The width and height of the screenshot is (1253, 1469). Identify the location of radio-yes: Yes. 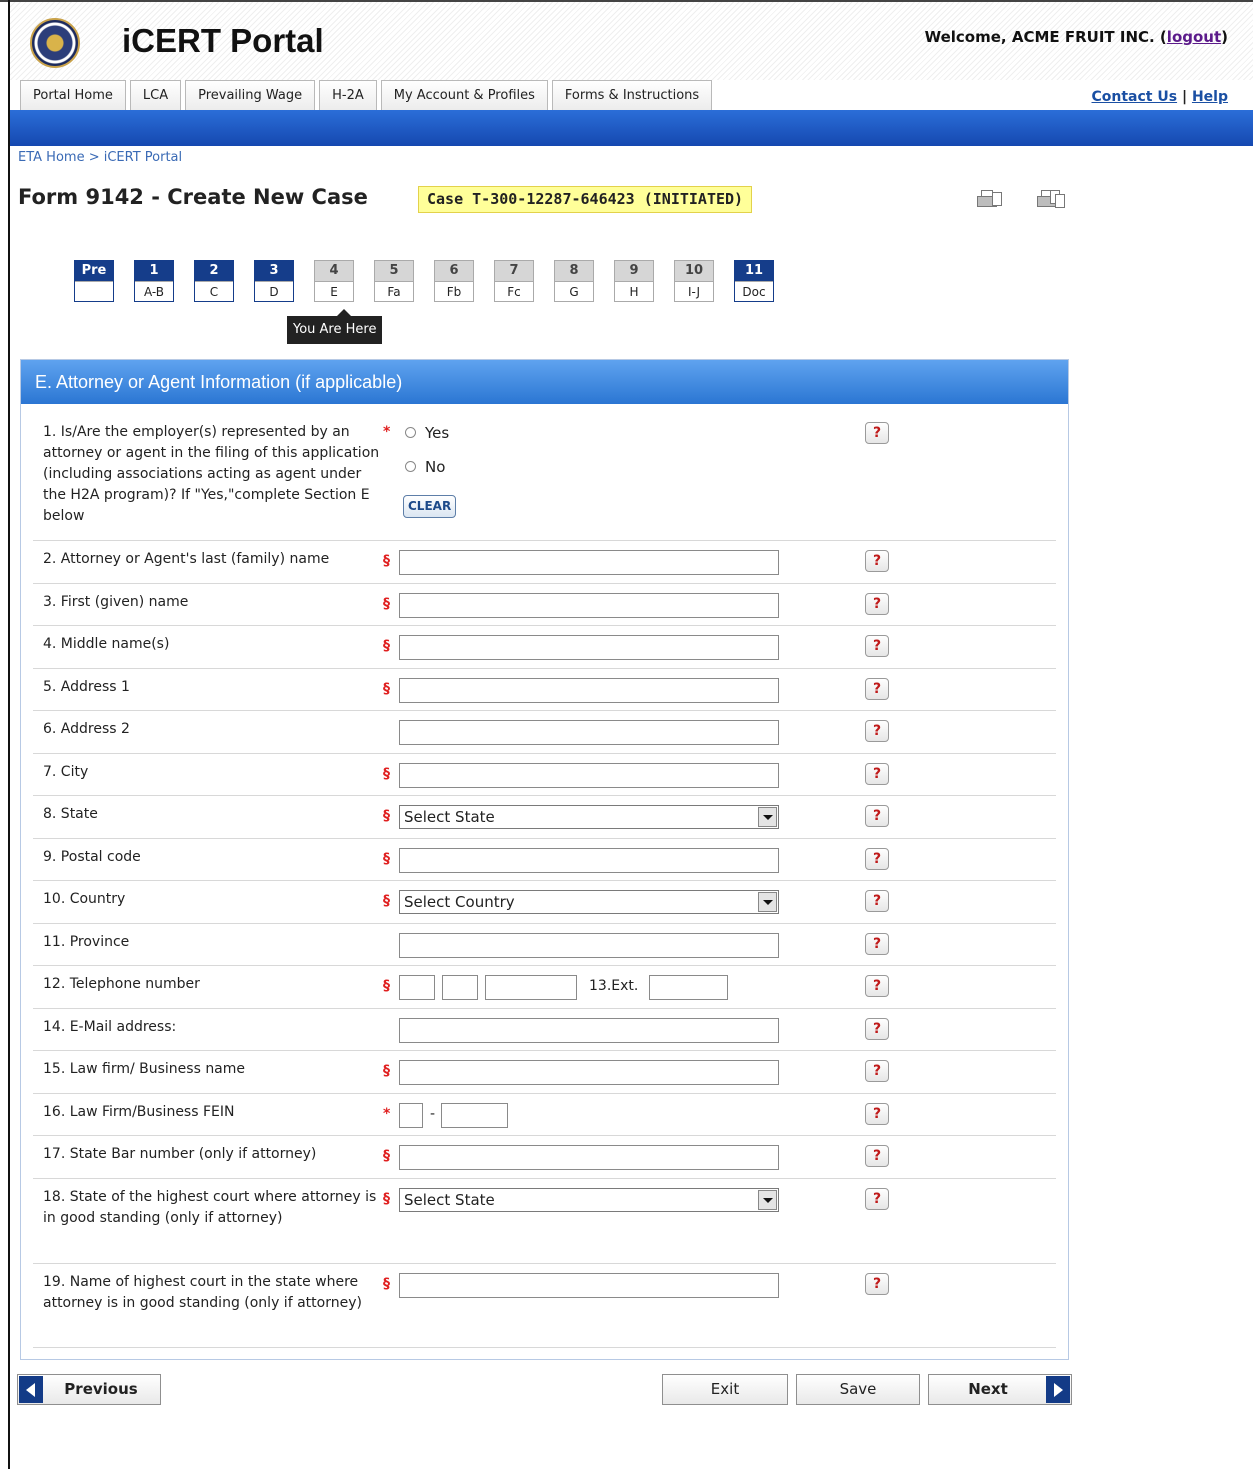
(427, 433).